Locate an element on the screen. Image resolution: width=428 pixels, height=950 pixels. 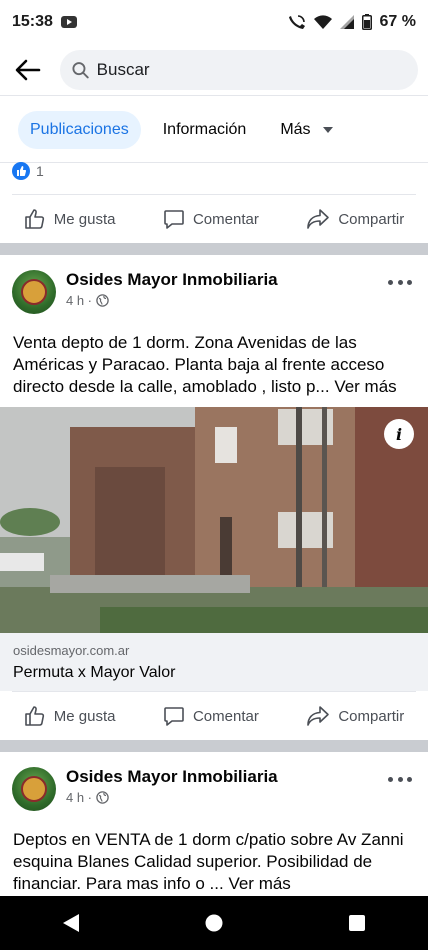
circle-home-icon is located at coordinates (214, 923).